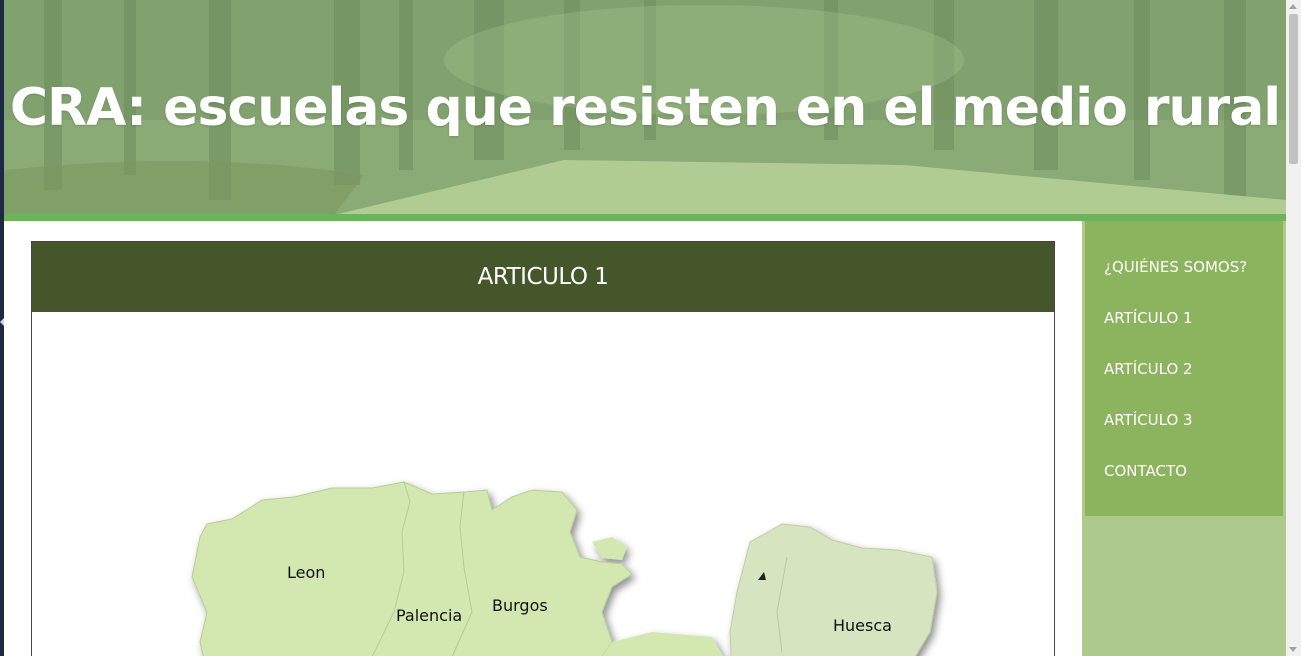  What do you see at coordinates (1293, 6) in the screenshot?
I see `scroll-up-arrow-icon` at bounding box center [1293, 6].